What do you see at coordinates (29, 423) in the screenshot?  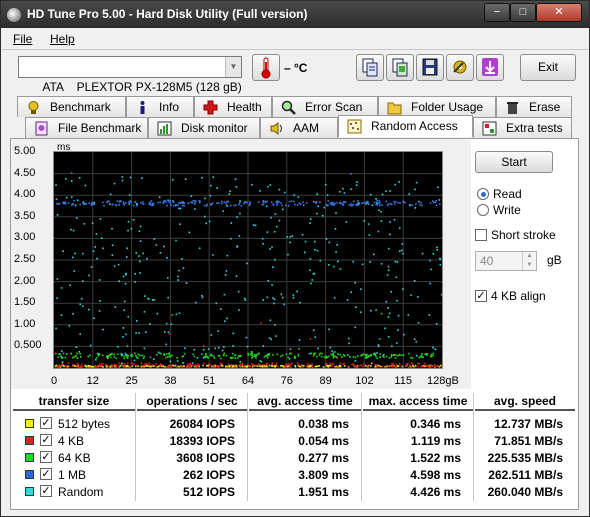 I see `series-color-swatch` at bounding box center [29, 423].